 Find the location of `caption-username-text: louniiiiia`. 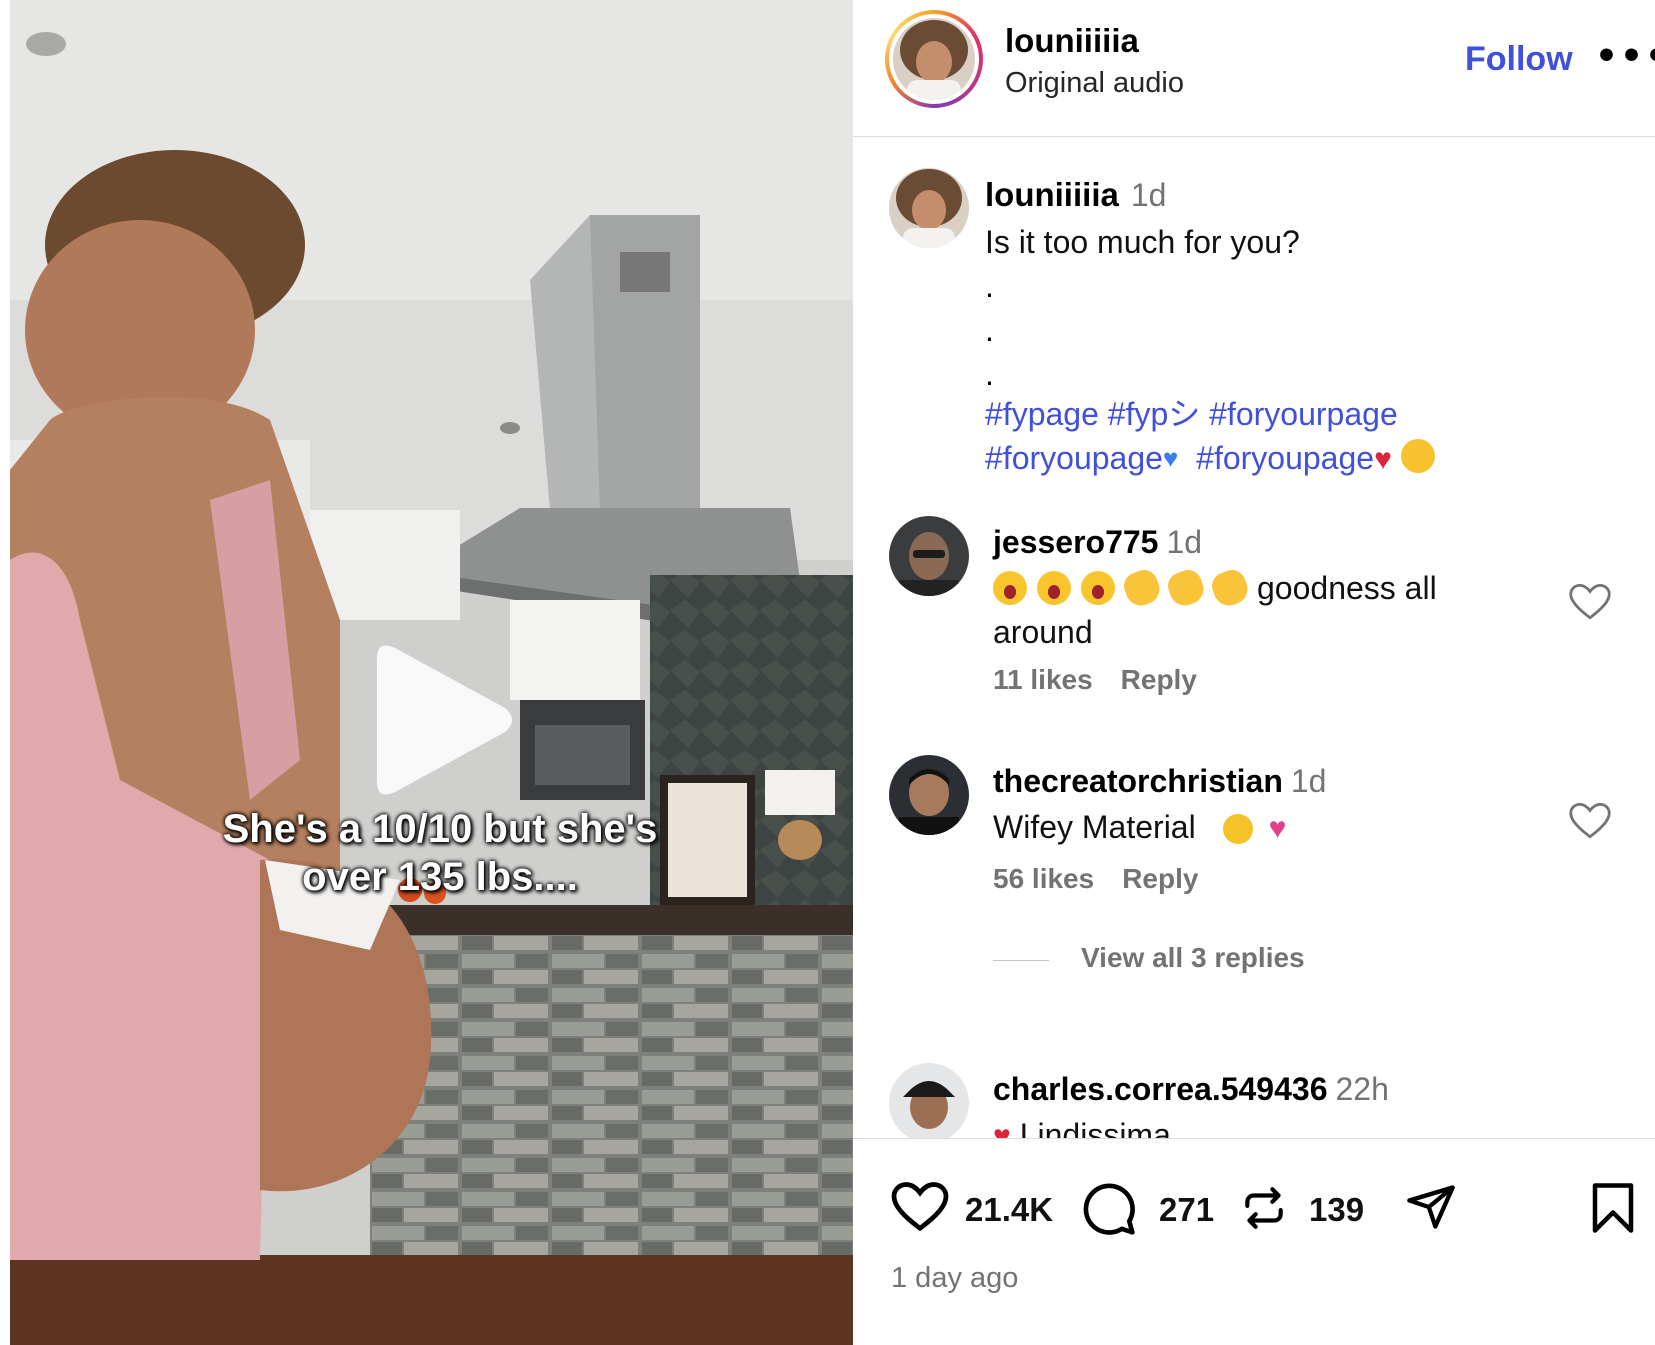

caption-username-text: louniiiiia is located at coordinates (1052, 194).